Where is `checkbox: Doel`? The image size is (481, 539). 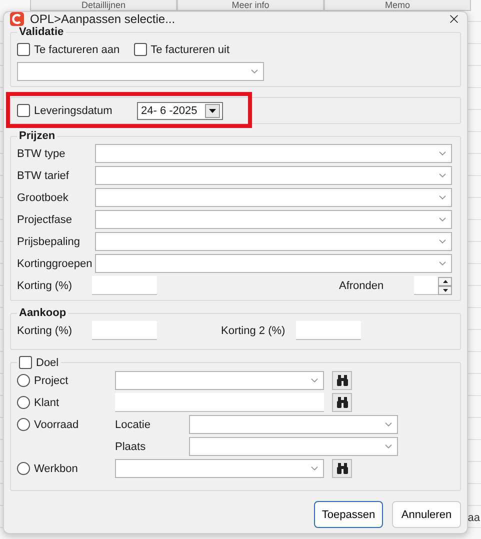
checkbox: Doel is located at coordinates (39, 362).